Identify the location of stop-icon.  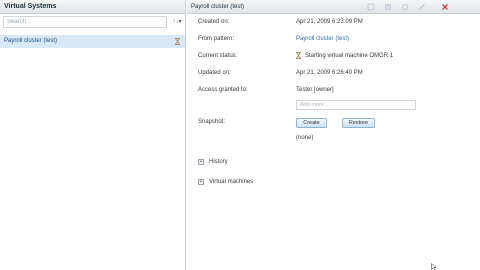
(388, 7).